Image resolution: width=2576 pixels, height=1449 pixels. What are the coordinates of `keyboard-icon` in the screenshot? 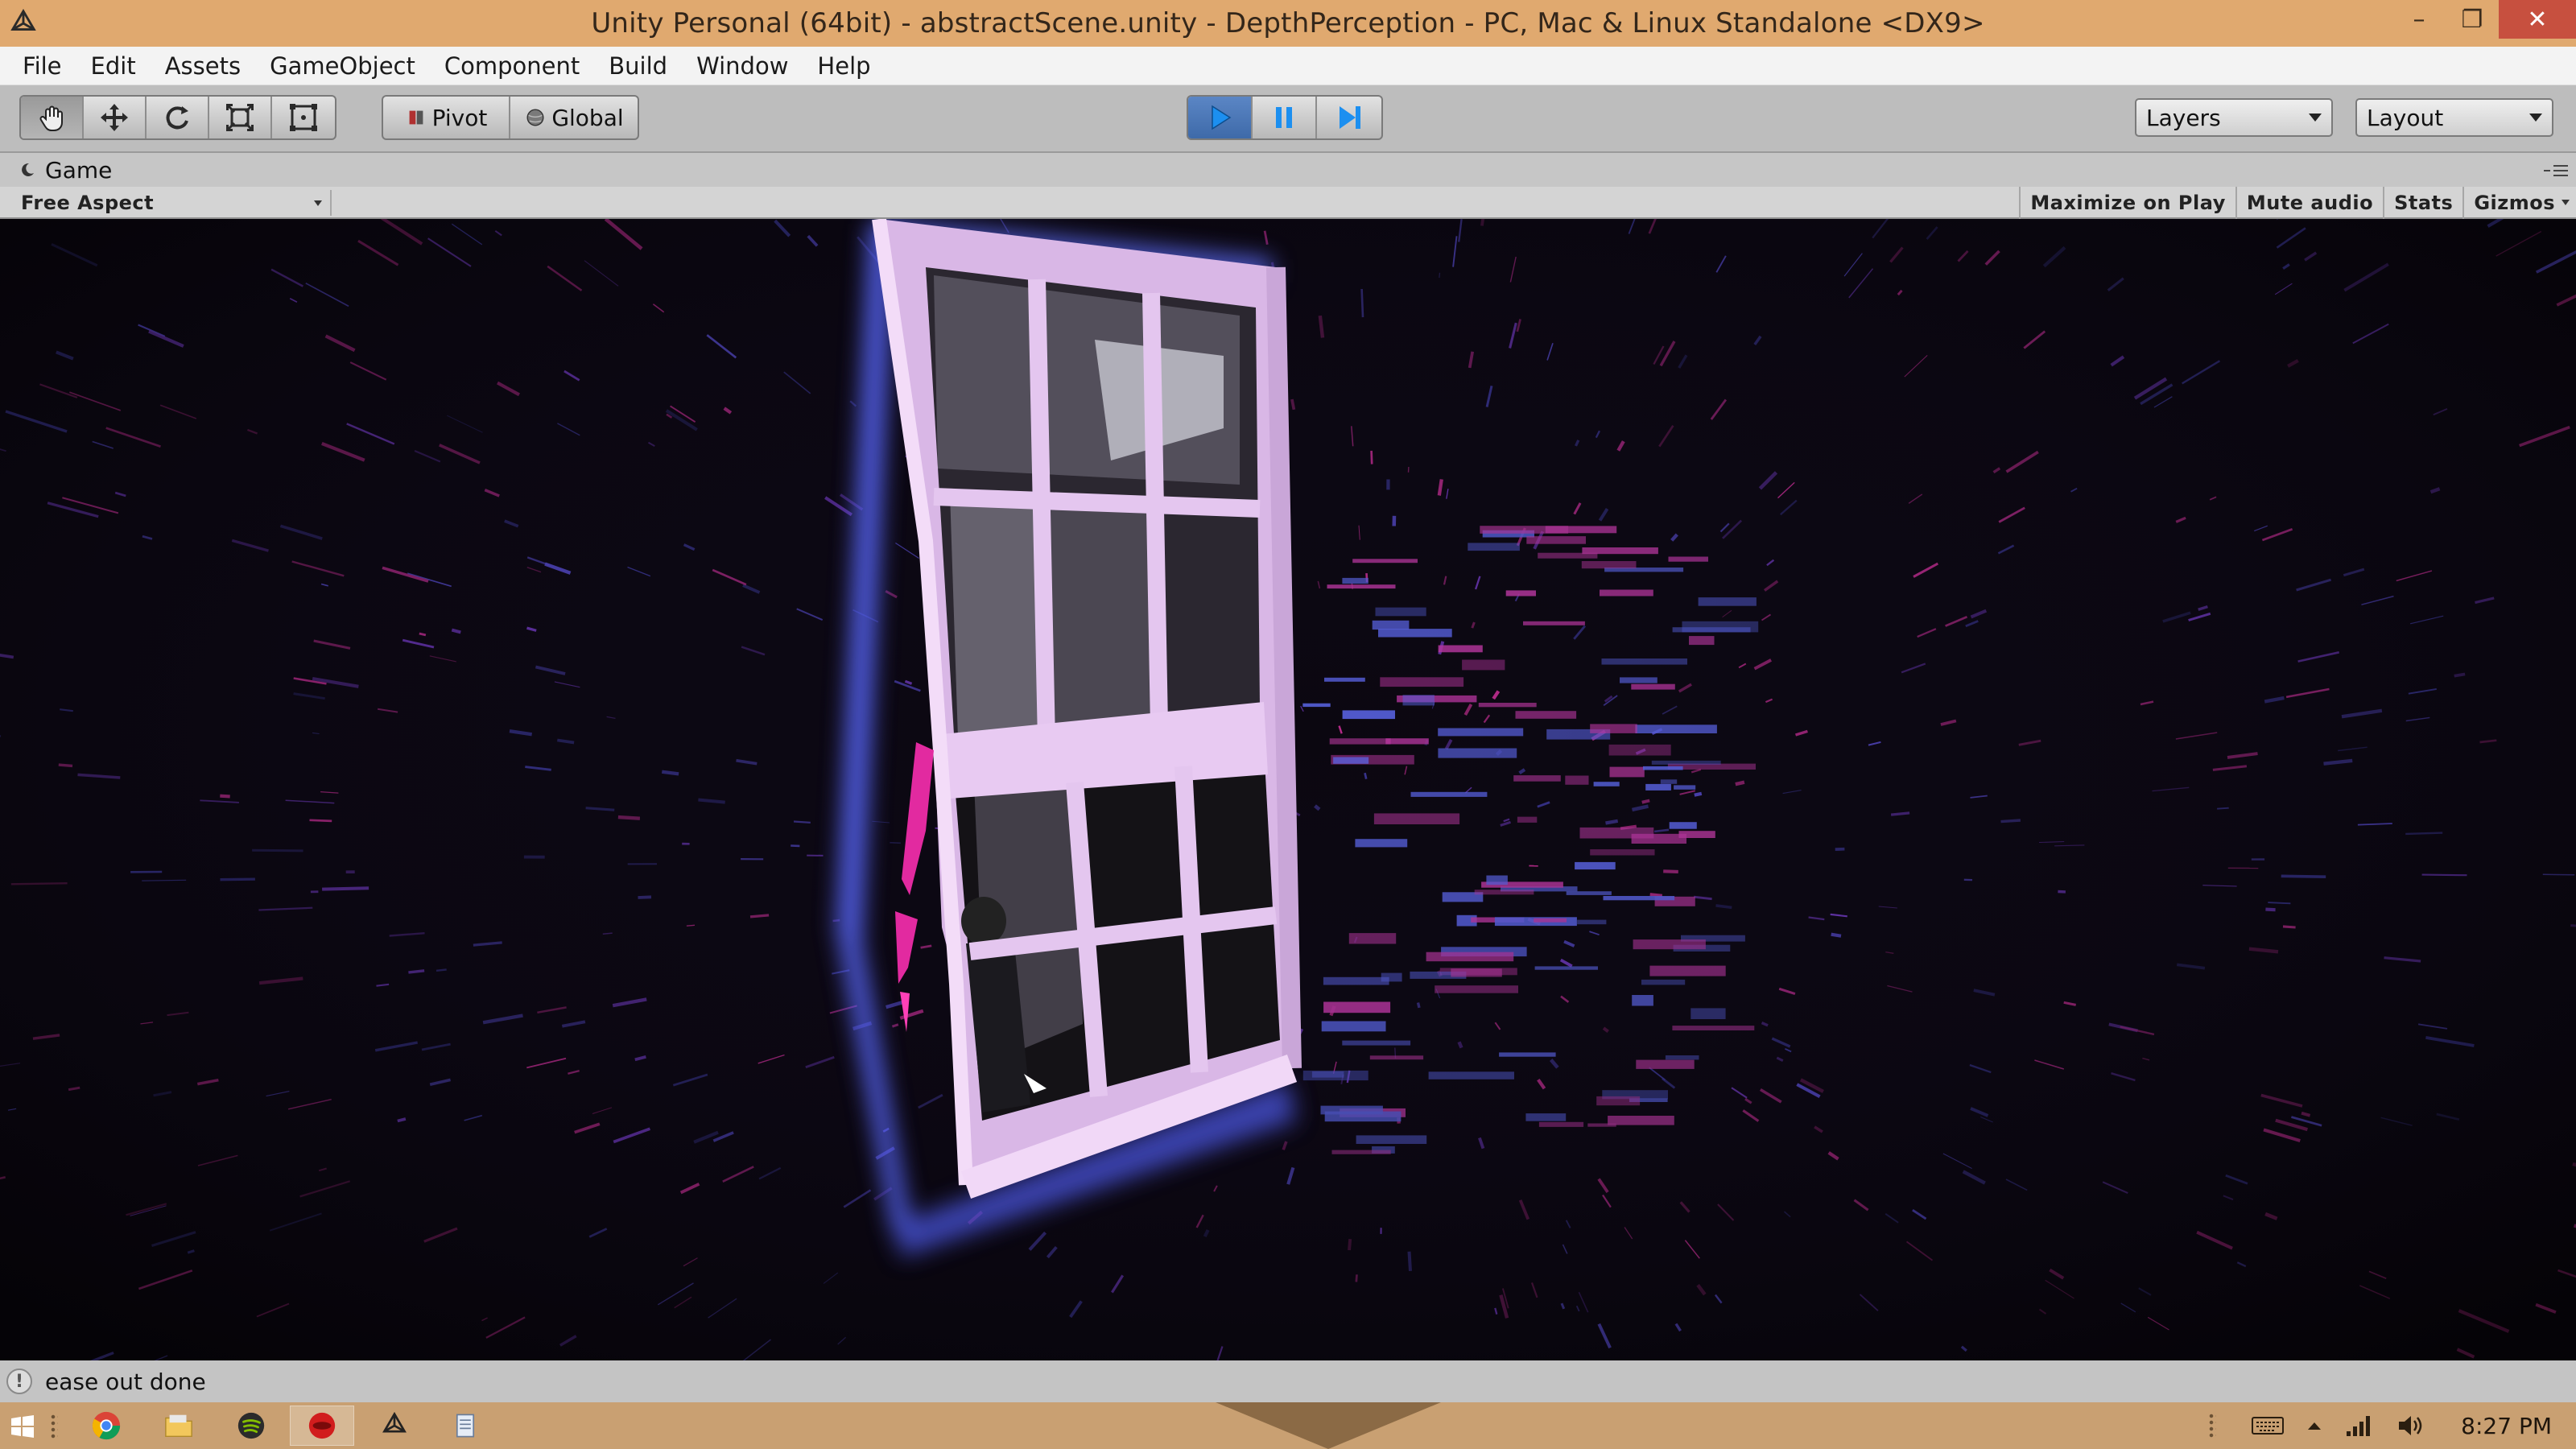 It's located at (2268, 1425).